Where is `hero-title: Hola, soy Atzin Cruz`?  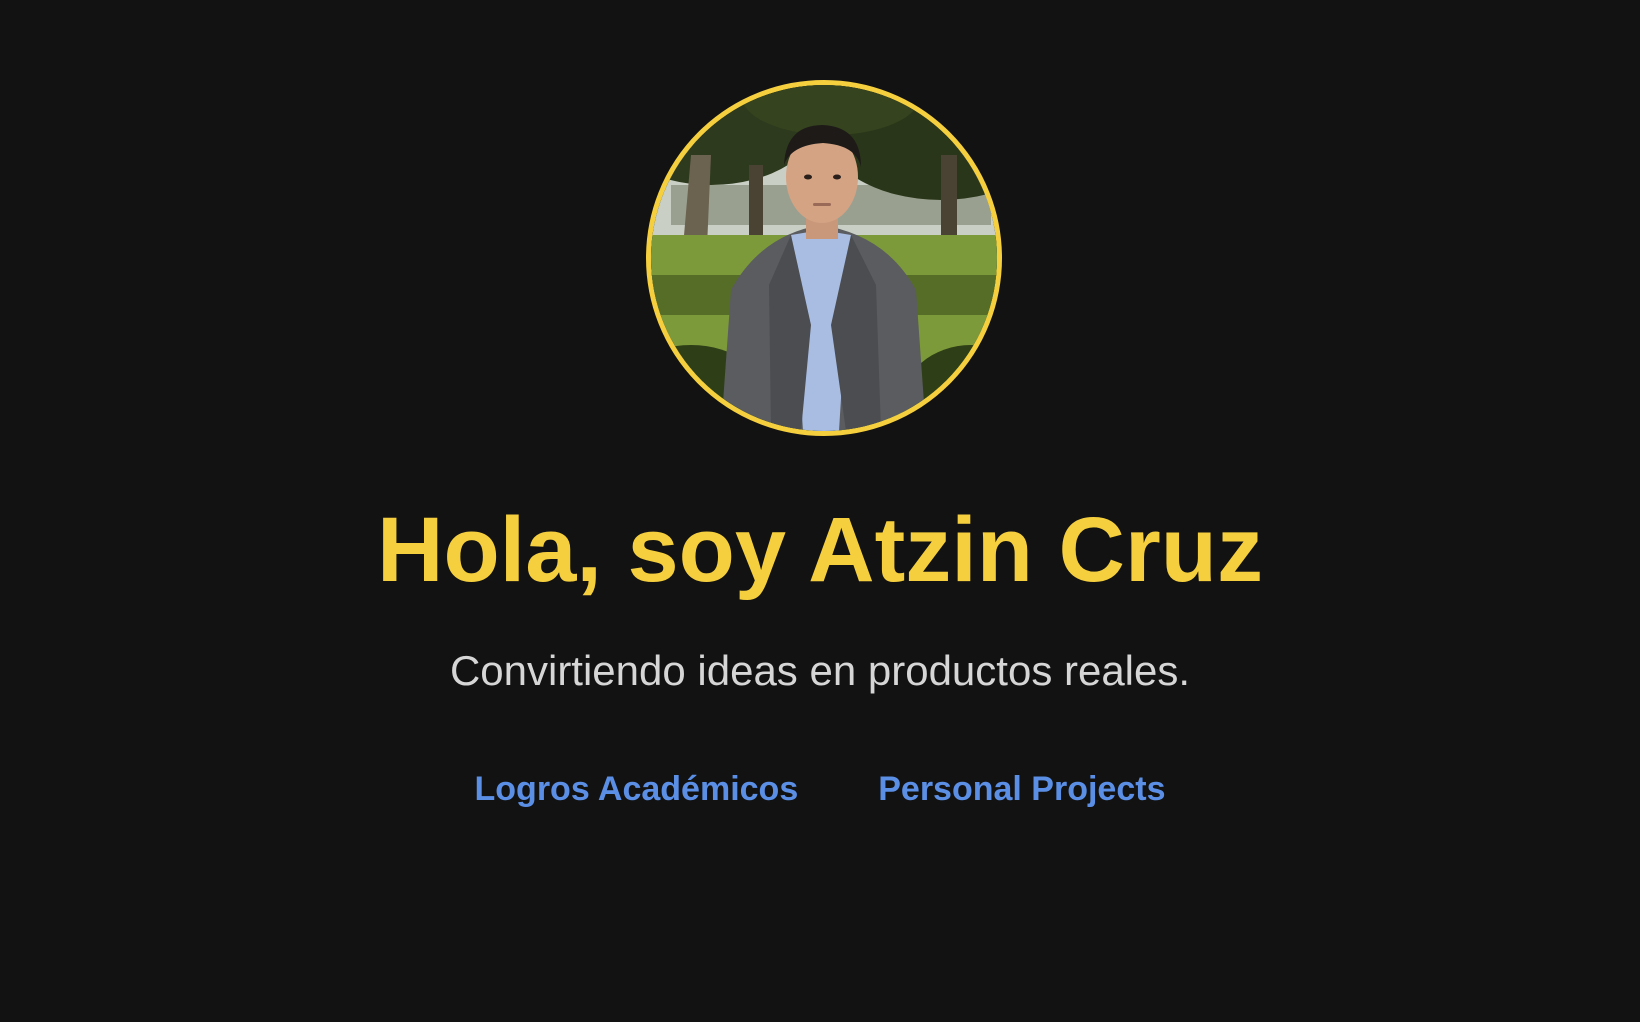
hero-title: Hola, soy Atzin Cruz is located at coordinates (820, 550).